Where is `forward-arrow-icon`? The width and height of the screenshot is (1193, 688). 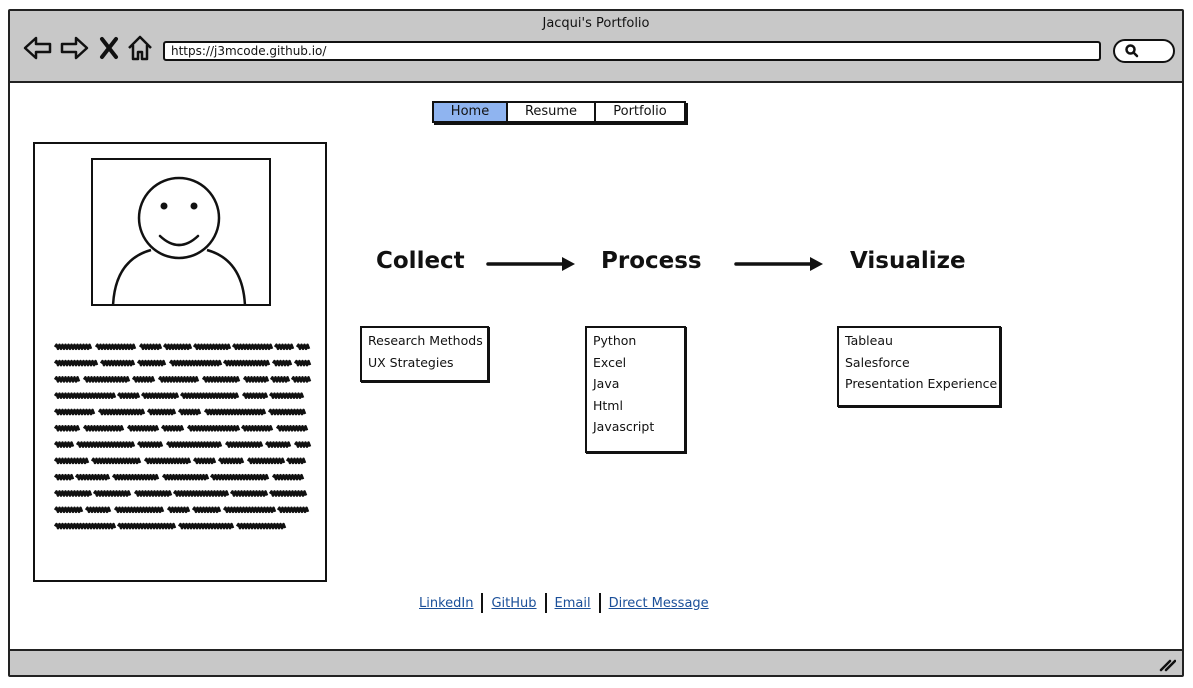
forward-arrow-icon is located at coordinates (74, 48).